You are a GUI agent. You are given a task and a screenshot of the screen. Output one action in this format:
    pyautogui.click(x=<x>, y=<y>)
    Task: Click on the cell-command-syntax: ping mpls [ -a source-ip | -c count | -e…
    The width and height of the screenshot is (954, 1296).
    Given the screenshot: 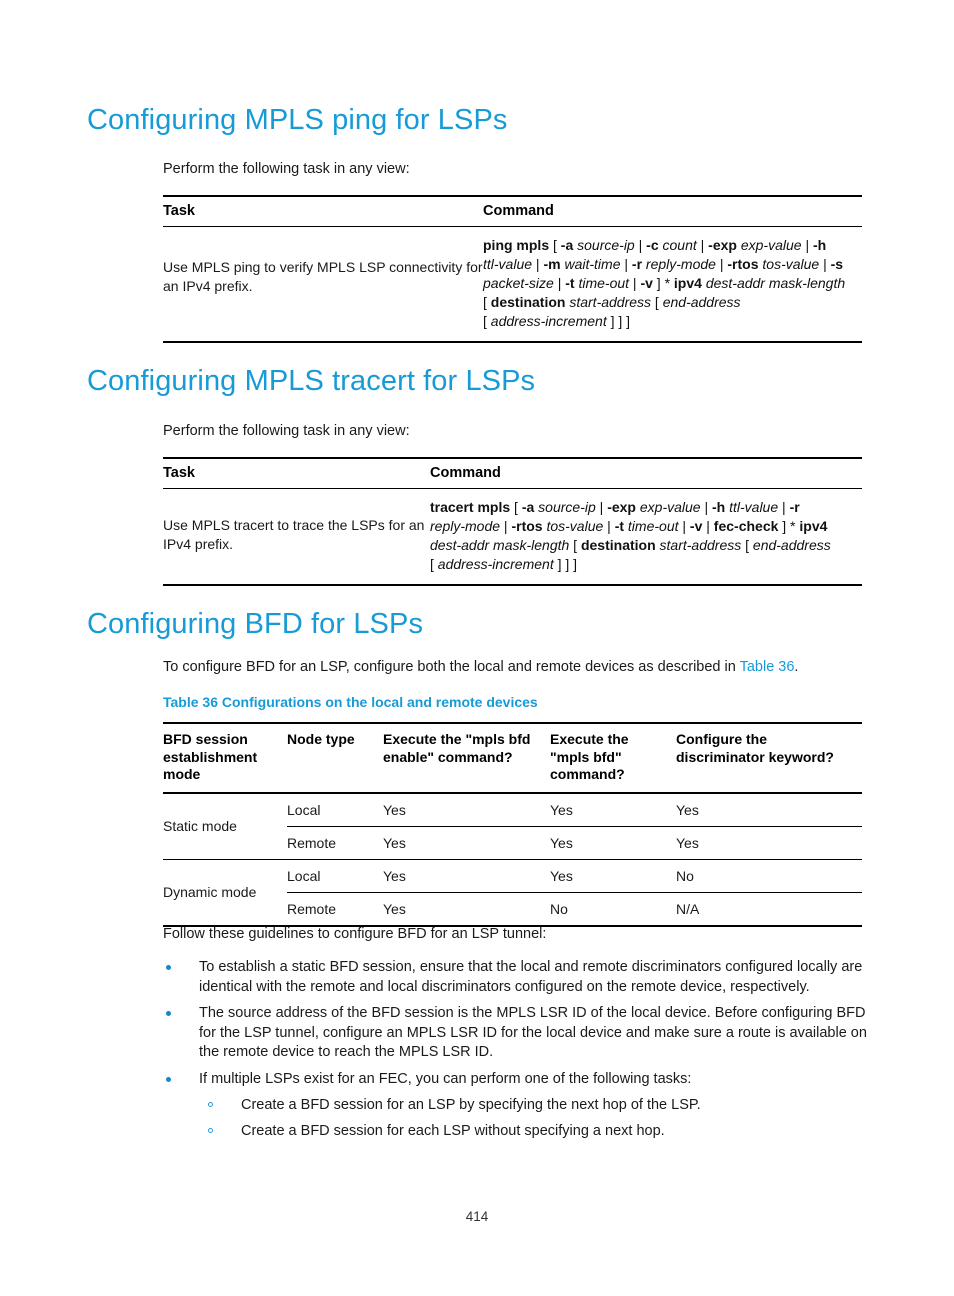 What is the action you would take?
    pyautogui.click(x=664, y=283)
    